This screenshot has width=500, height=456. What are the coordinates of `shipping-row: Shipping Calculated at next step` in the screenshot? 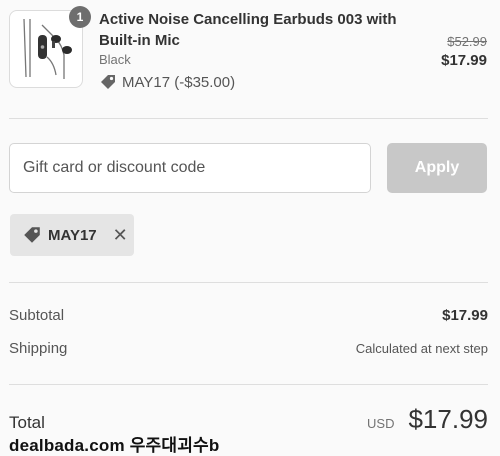 It's located at (248, 348).